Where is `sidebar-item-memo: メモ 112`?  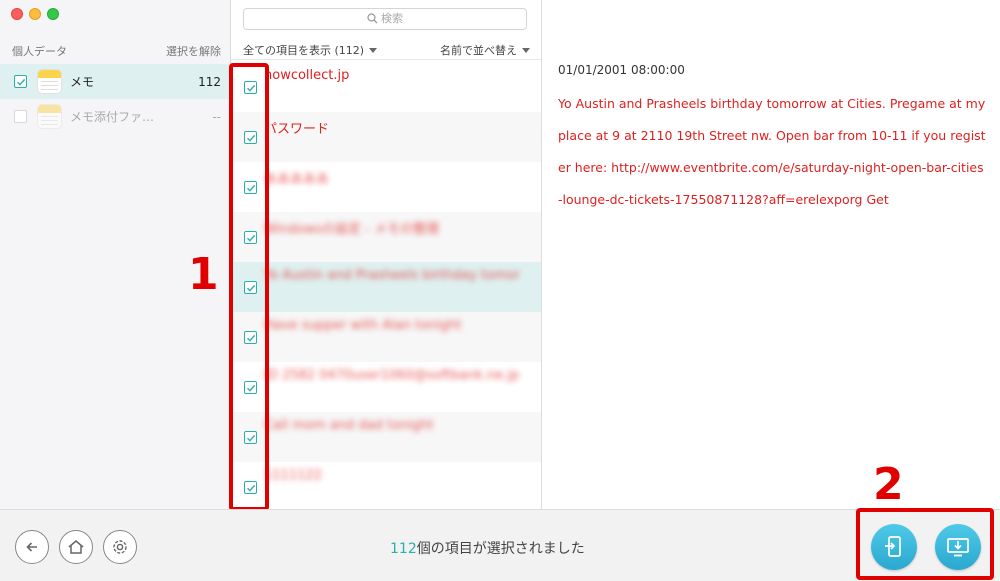
sidebar-item-memo: メモ 112 is located at coordinates (115, 81).